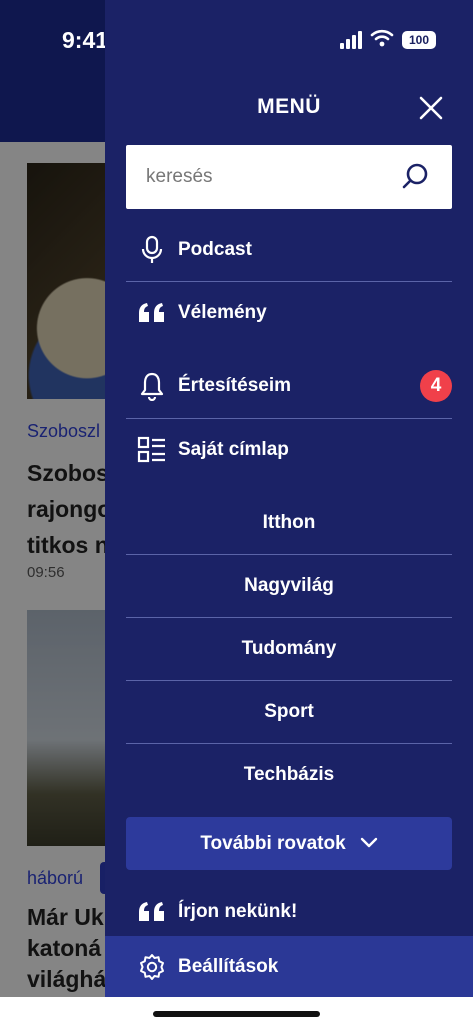 Image resolution: width=473 pixels, height=1024 pixels. Describe the element at coordinates (419, 40) in the screenshot. I see `battery-icon: 100` at that location.